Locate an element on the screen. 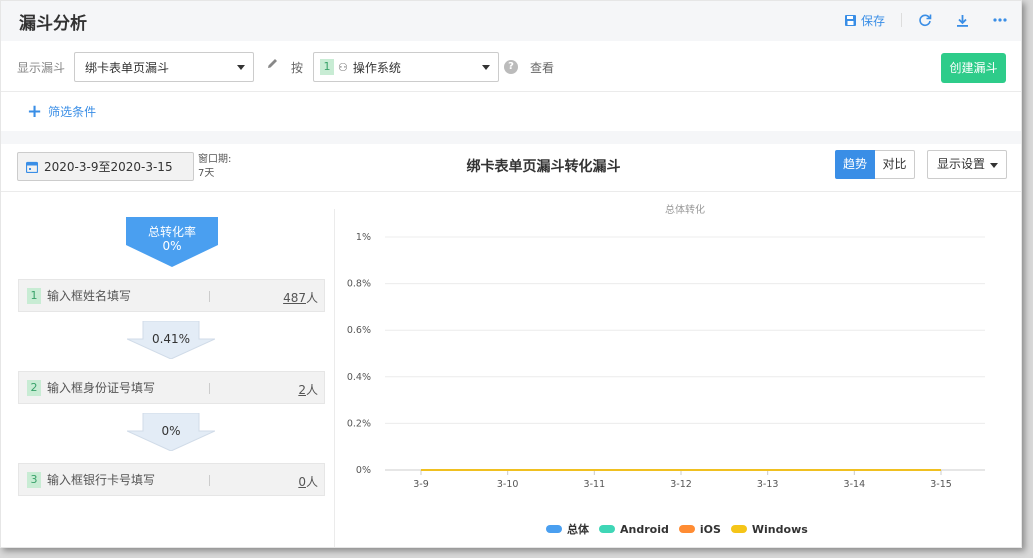 This screenshot has width=1033, height=558. create-funnel-button: 创建漏斗 is located at coordinates (973, 68).